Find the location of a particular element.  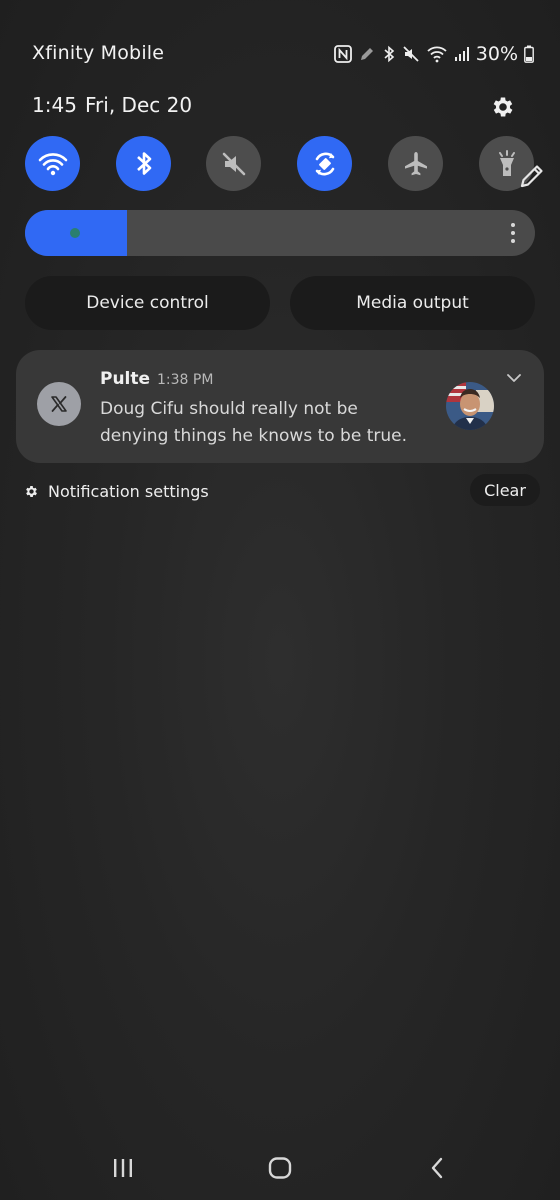

navigation-bar is located at coordinates (280, 1168).